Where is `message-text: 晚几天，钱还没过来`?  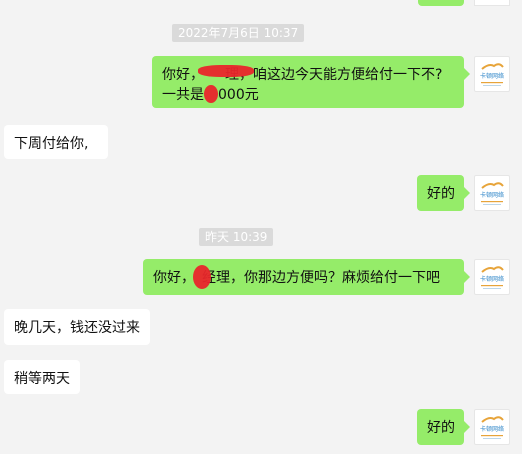
message-text: 晚几天，钱还没过来 is located at coordinates (77, 328).